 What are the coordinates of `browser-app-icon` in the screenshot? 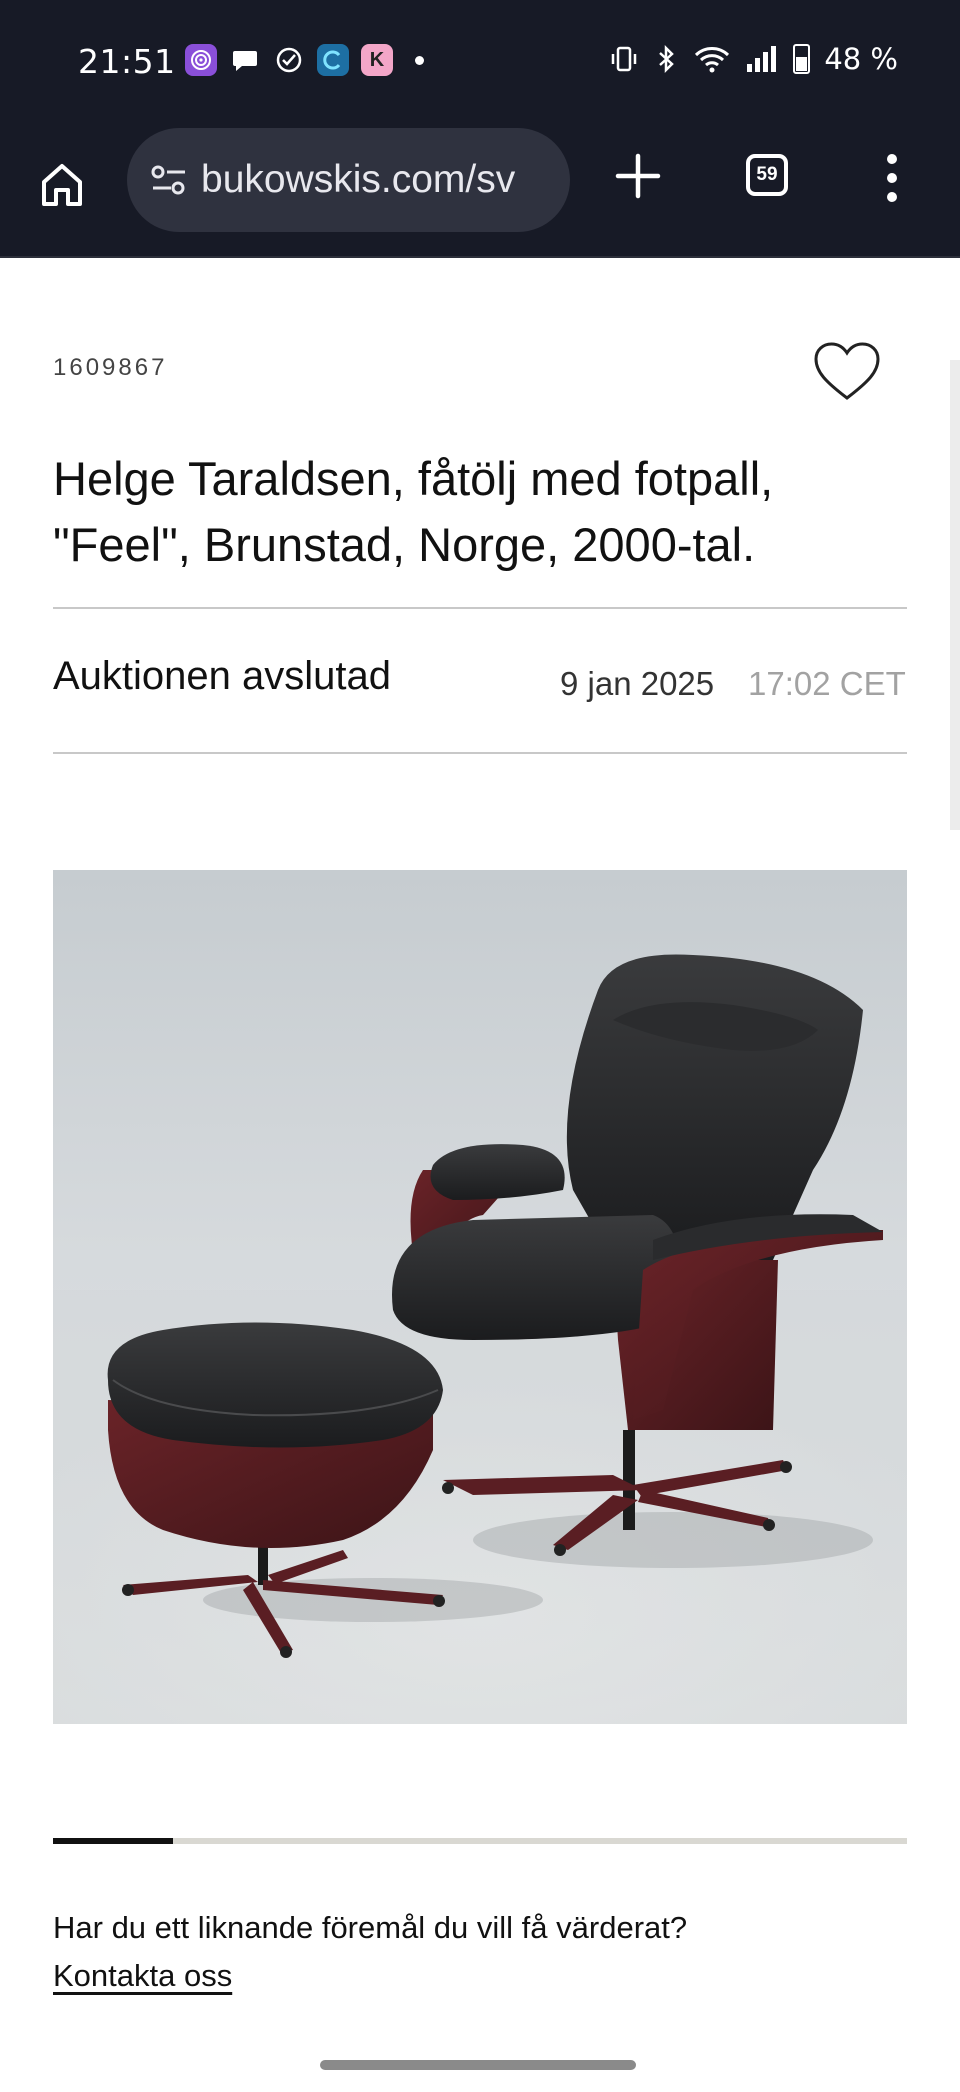 It's located at (333, 60).